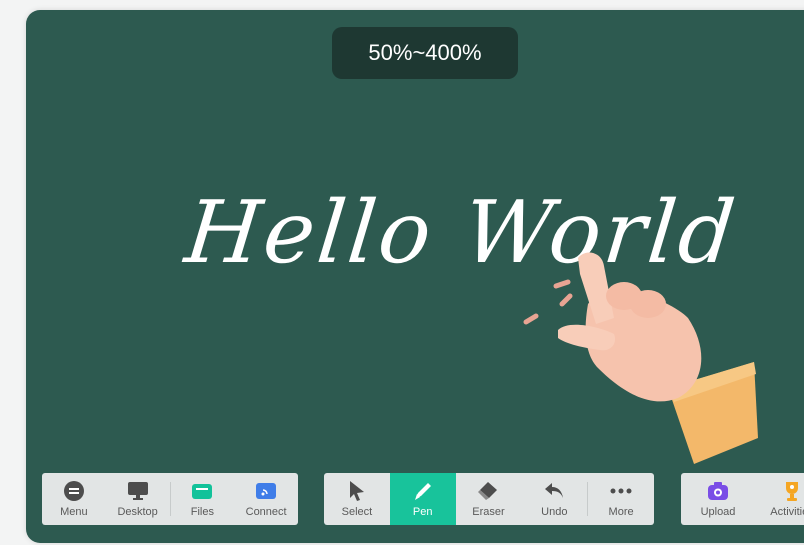 Image resolution: width=804 pixels, height=545 pixels. Describe the element at coordinates (554, 491) in the screenshot. I see `undo-icon` at that location.